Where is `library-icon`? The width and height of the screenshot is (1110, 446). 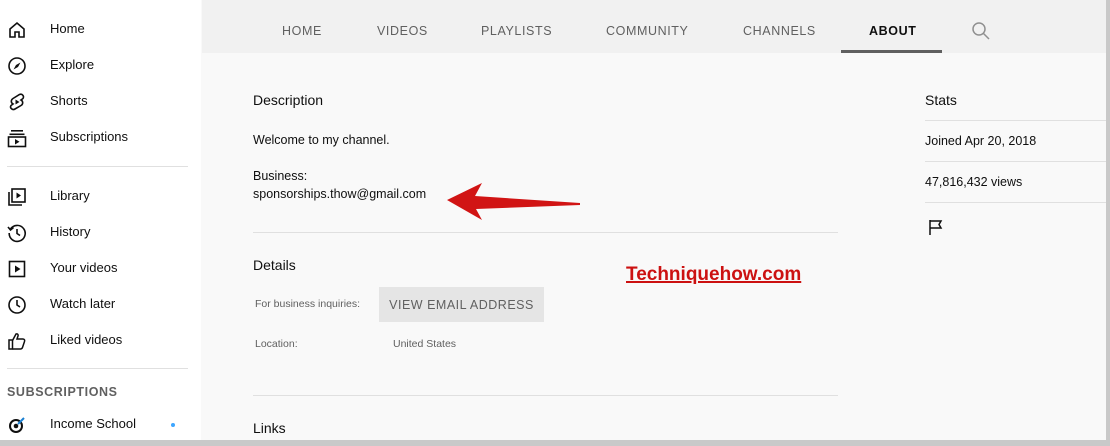 library-icon is located at coordinates (17, 197).